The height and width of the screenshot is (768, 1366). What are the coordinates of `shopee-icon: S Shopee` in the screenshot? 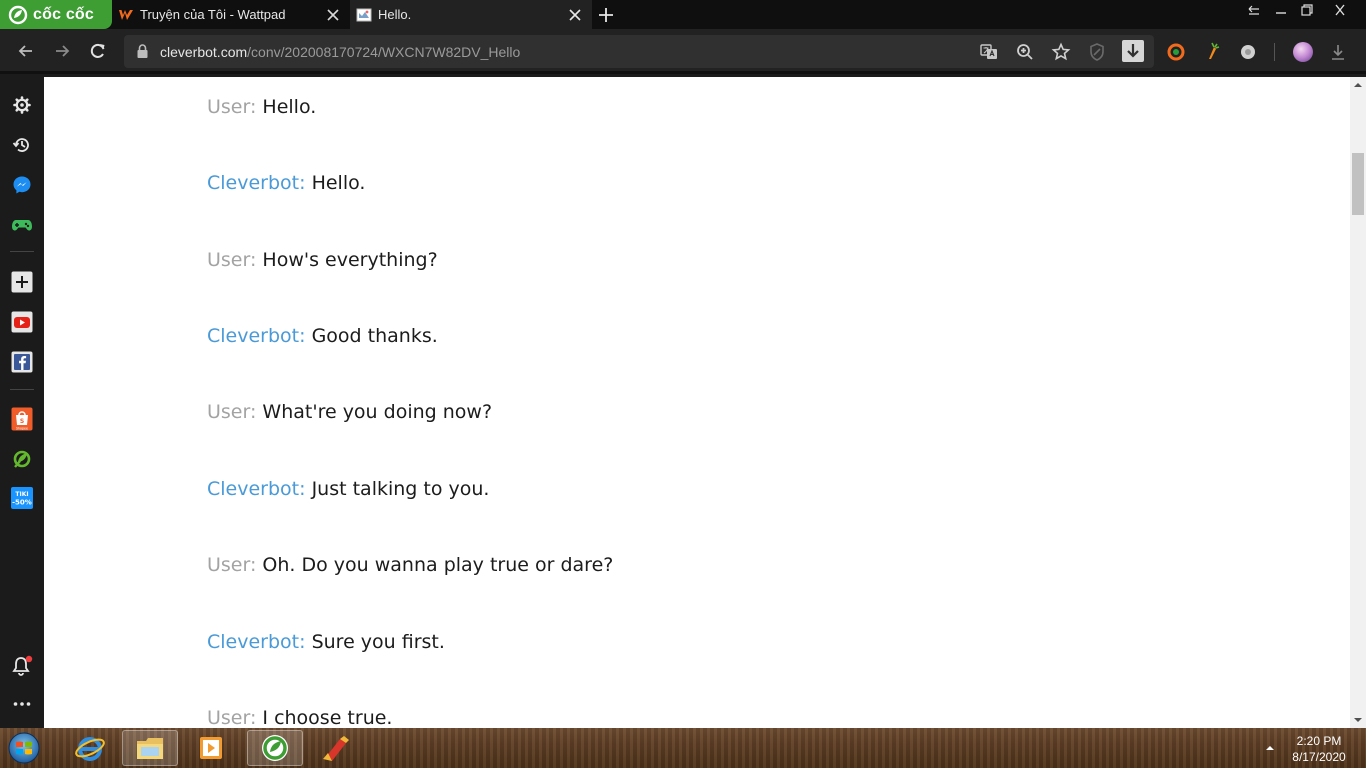 It's located at (22, 419).